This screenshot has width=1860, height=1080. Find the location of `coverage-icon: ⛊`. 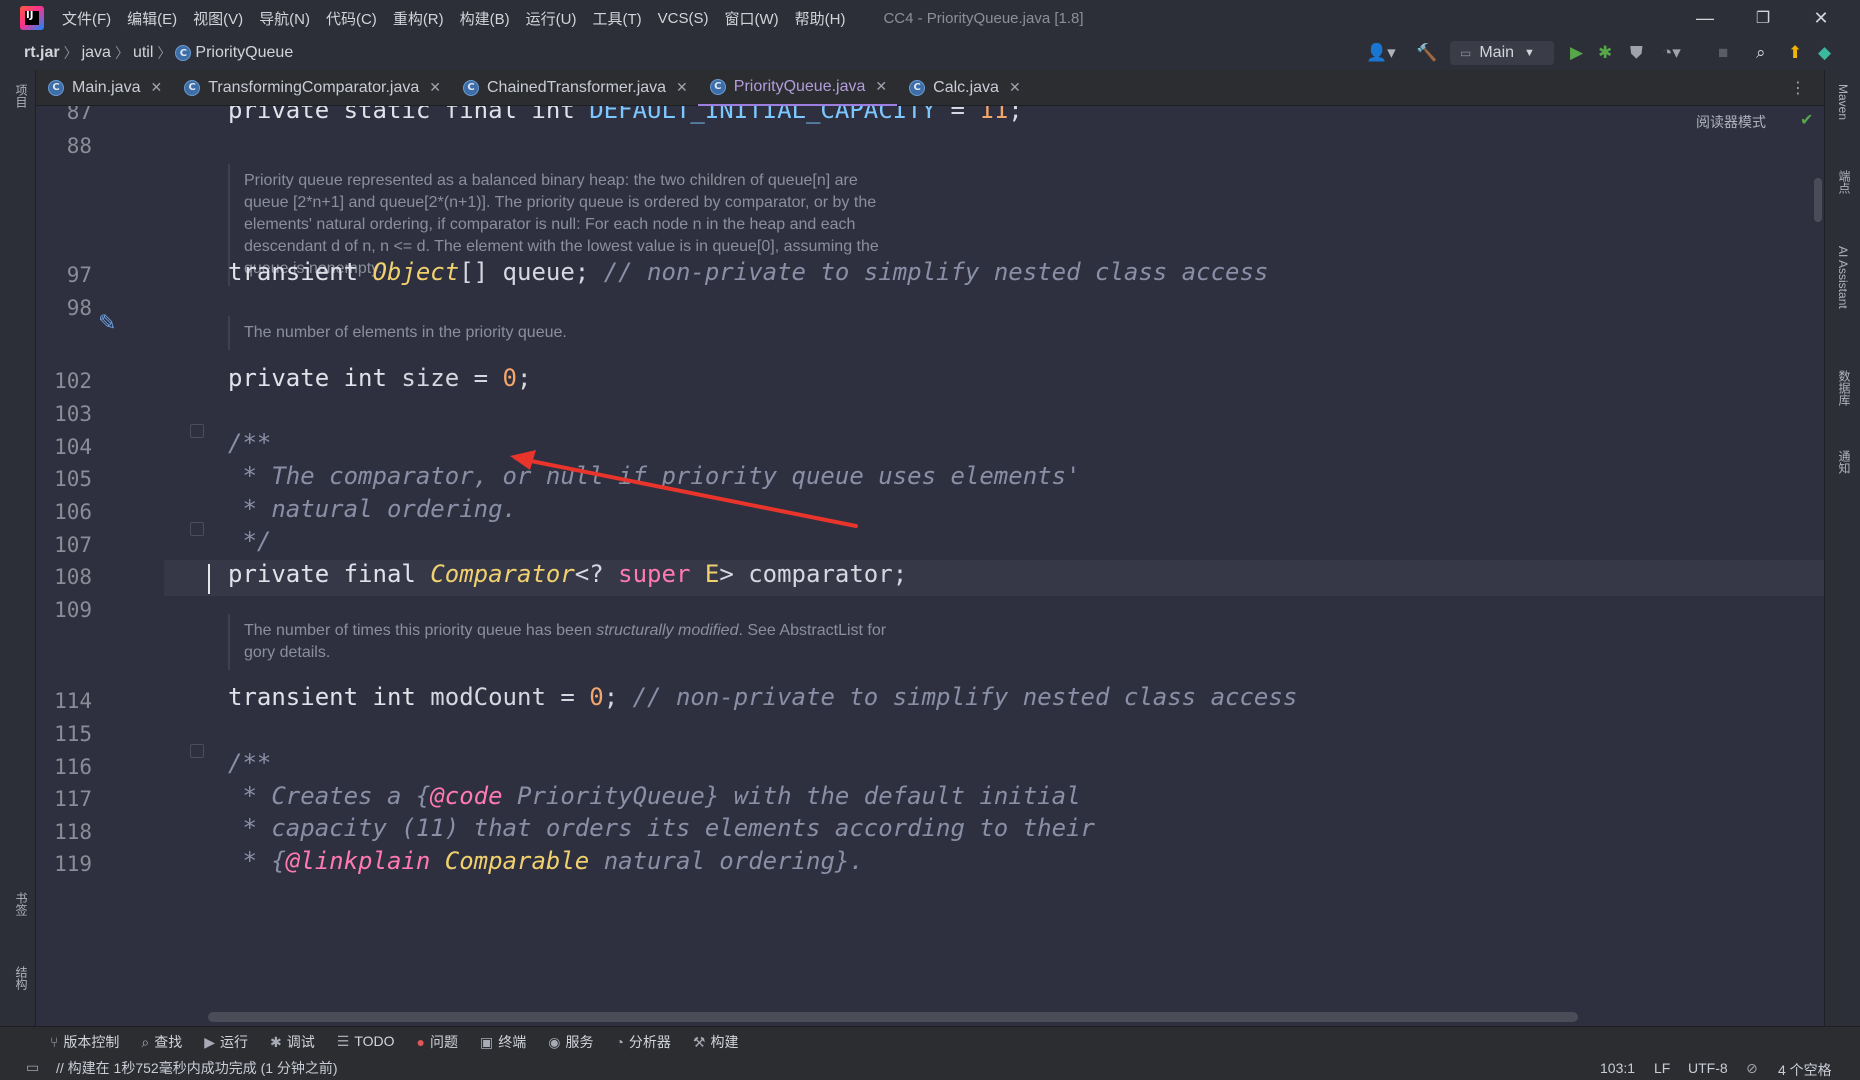

coverage-icon: ⛊ is located at coordinates (1636, 53).